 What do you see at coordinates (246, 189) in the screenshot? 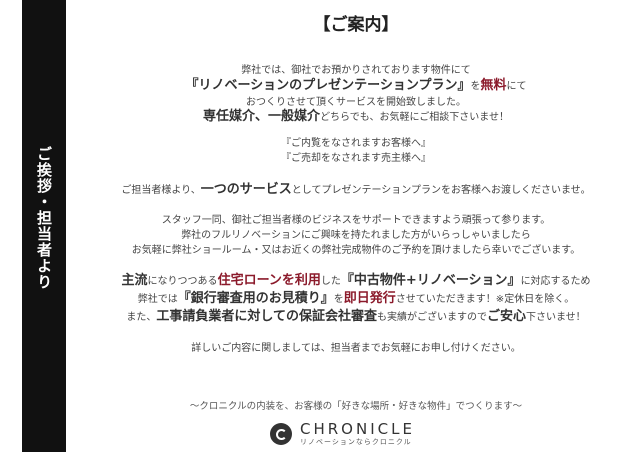
I see `one-service: 一つのサービス` at bounding box center [246, 189].